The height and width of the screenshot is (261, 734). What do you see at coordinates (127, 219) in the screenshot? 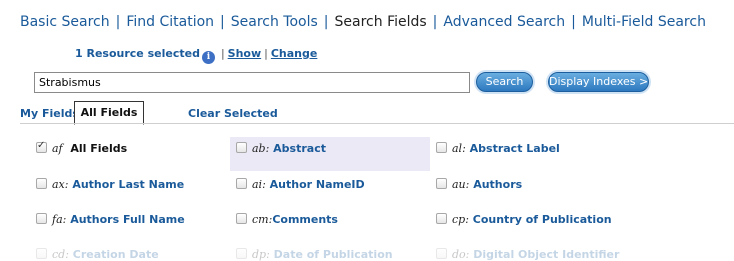
I see `field-label: Authors Full Name` at bounding box center [127, 219].